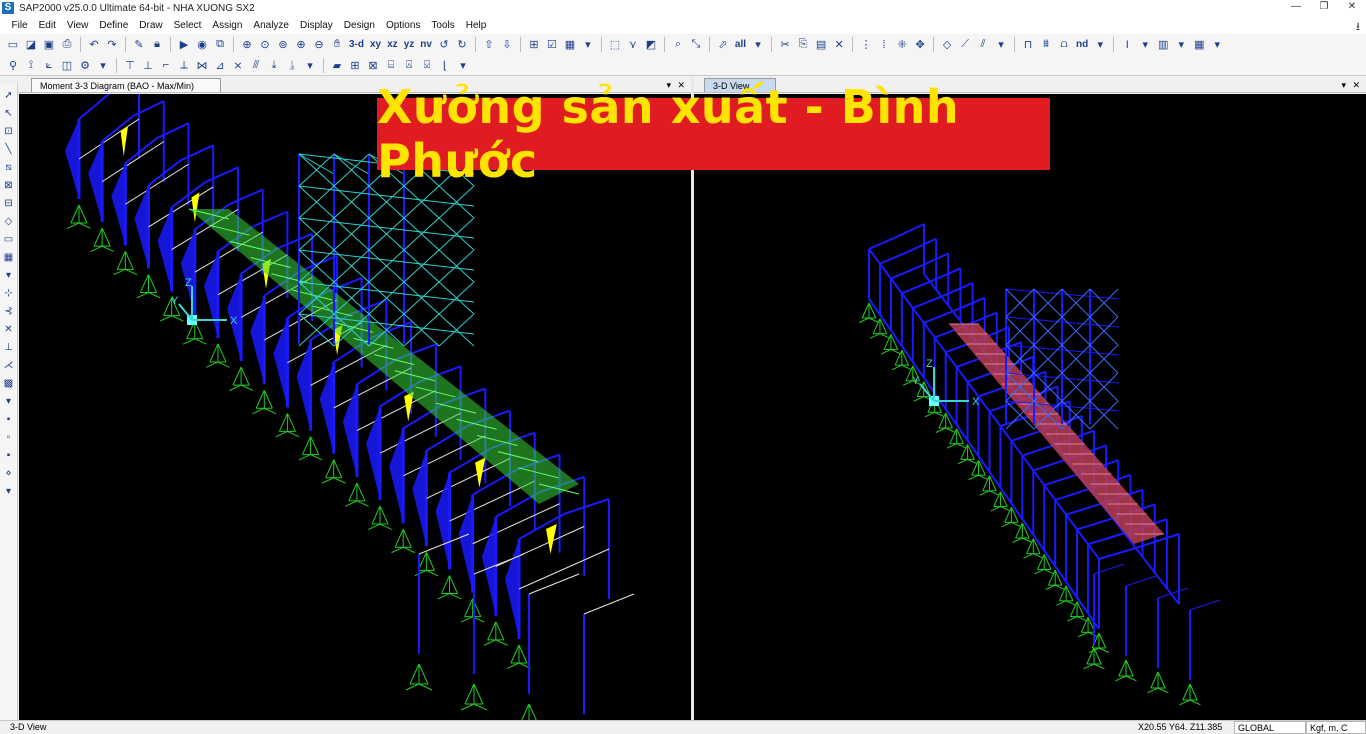 The width and height of the screenshot is (1366, 734). Describe the element at coordinates (283, 45) in the screenshot. I see `zoom-extents-icon: ⊚` at that location.